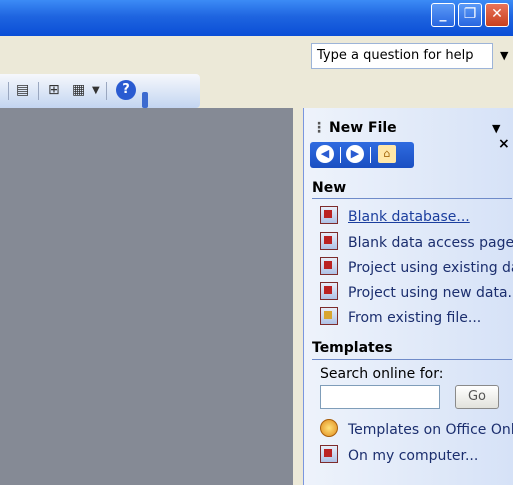 This screenshot has width=513, height=485. I want to click on back-icon: ◀, so click(325, 154).